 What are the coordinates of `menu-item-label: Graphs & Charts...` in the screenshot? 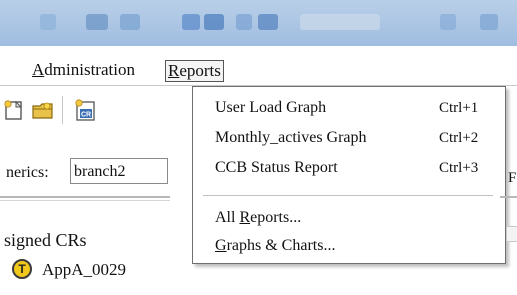 It's located at (275, 246).